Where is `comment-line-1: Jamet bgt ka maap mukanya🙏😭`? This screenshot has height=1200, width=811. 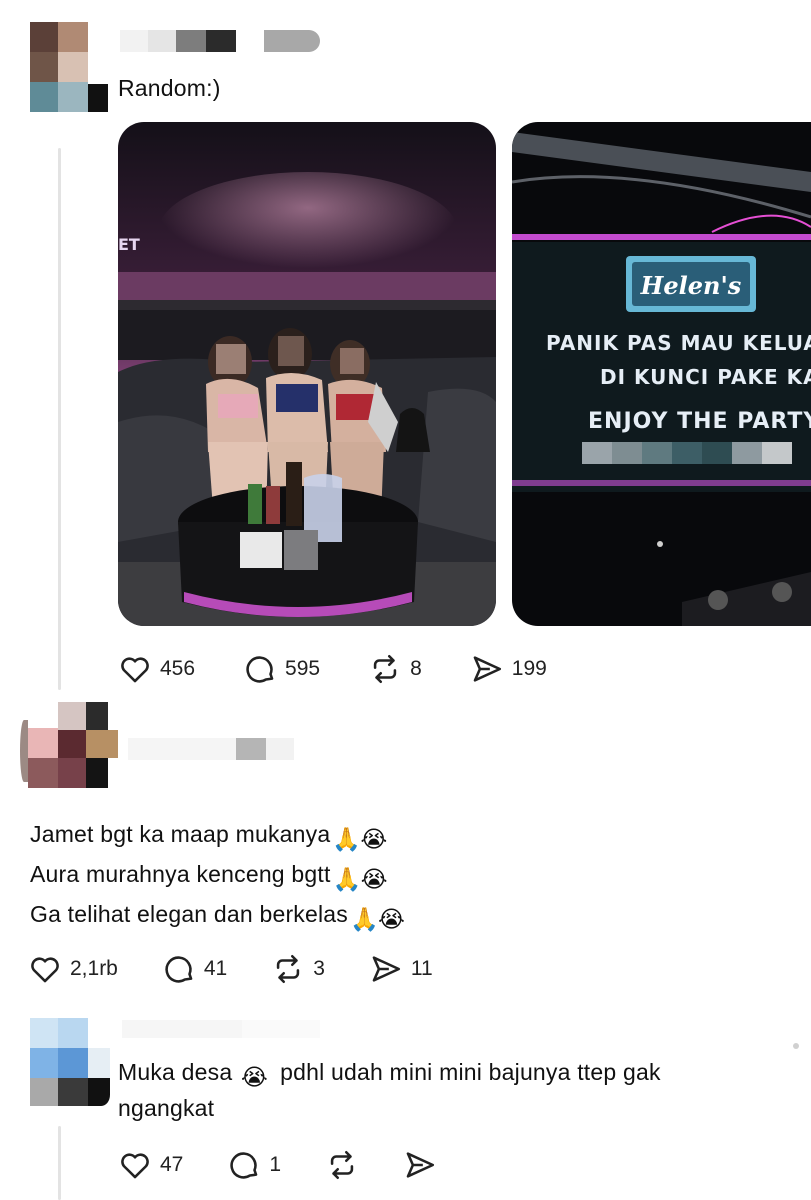
comment-line-1: Jamet bgt ka maap mukanya🙏😭 is located at coordinates (209, 836).